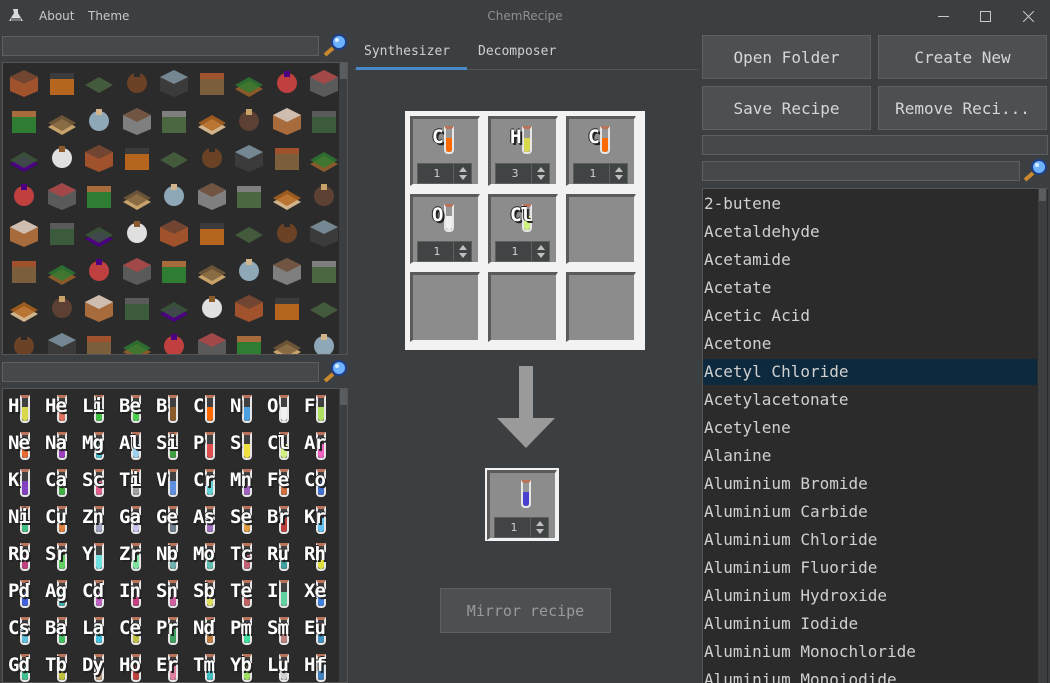 The width and height of the screenshot is (1050, 683). I want to click on element-item: Ho, so click(134, 667).